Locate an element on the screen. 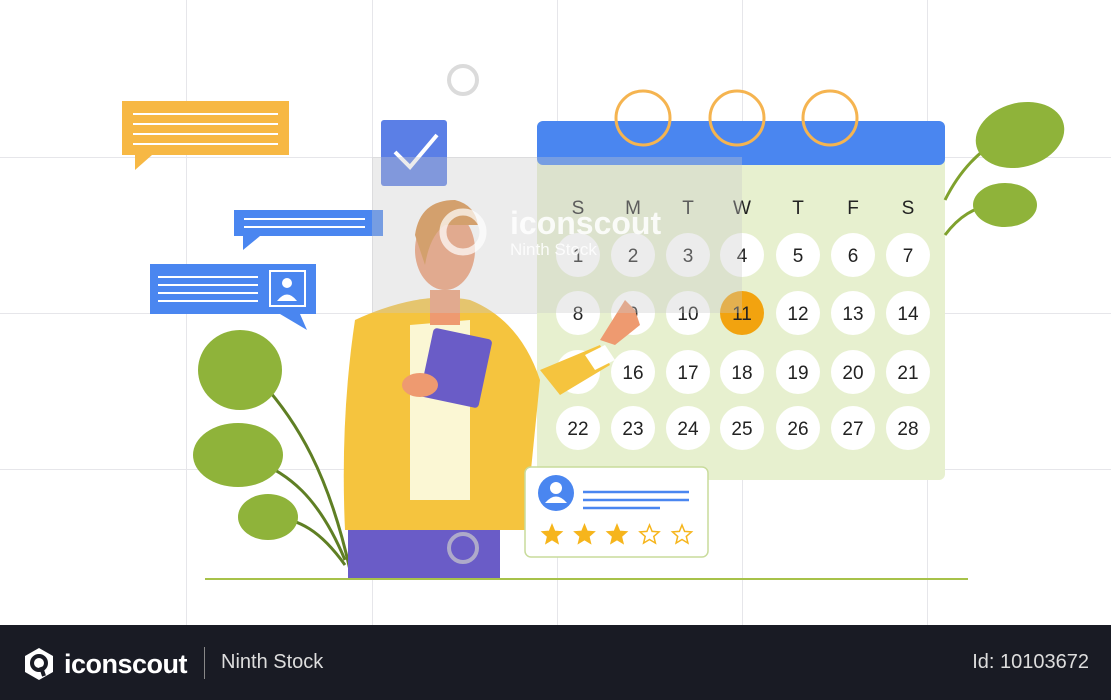  calendar-day: 25 is located at coordinates (742, 428).